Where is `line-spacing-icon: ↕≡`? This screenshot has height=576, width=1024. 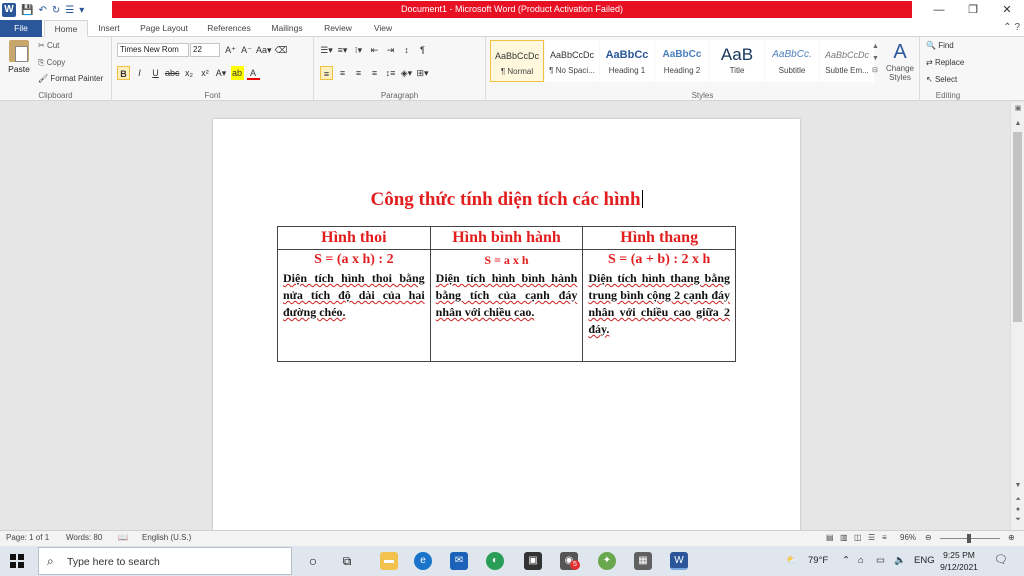
line-spacing-icon: ↕≡ is located at coordinates (390, 73).